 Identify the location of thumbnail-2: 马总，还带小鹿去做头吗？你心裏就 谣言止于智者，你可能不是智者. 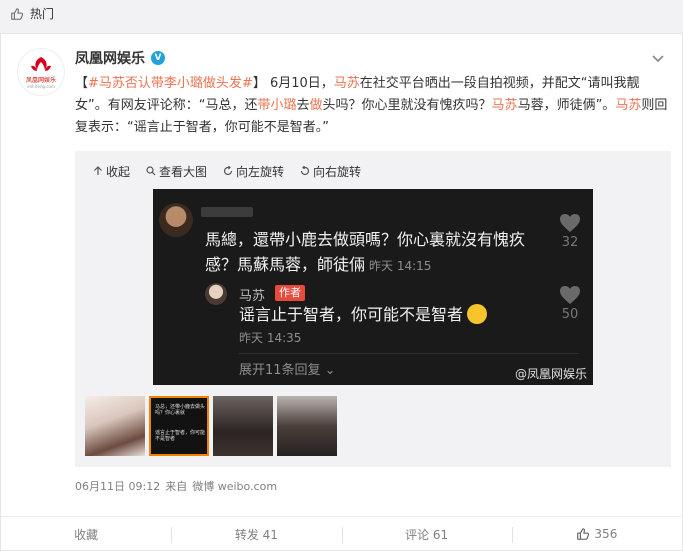
(179, 426).